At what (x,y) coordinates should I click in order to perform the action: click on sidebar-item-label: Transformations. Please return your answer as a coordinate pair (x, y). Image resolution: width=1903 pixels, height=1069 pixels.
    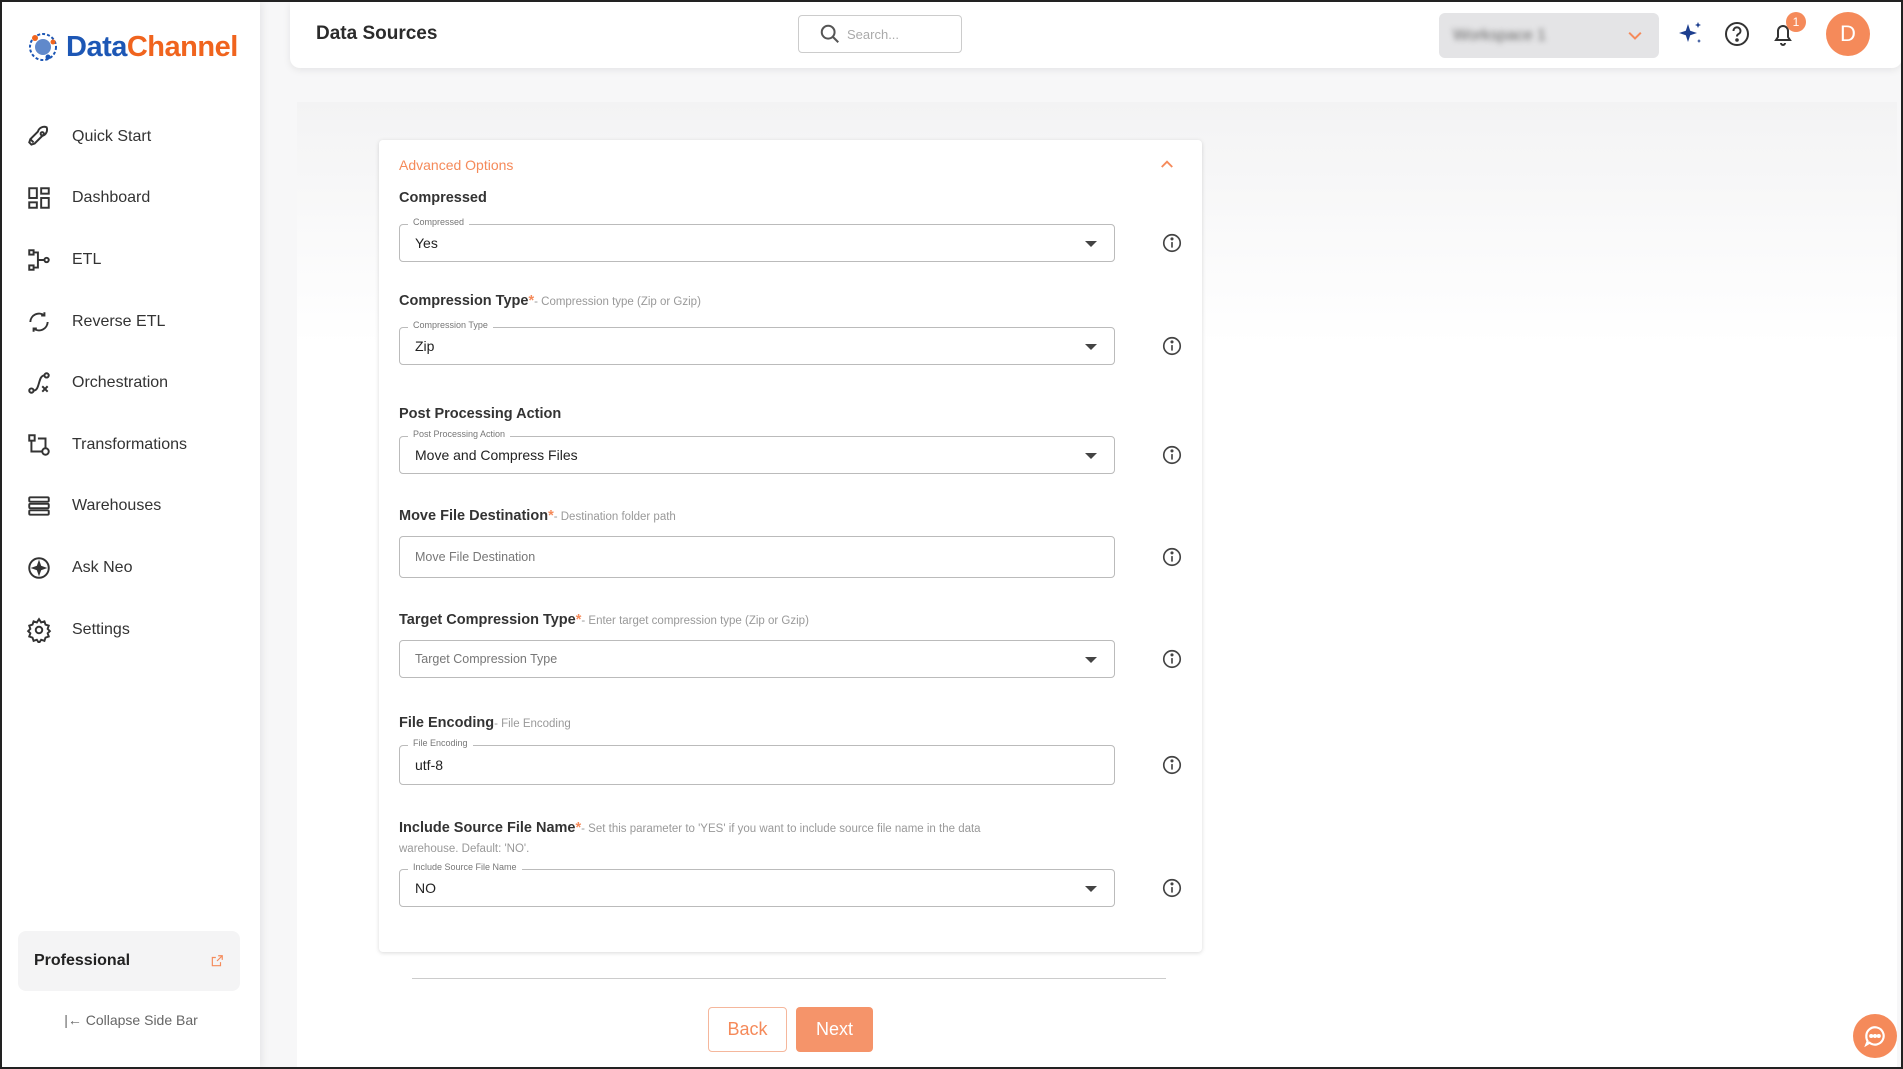
    Looking at the image, I should click on (129, 444).